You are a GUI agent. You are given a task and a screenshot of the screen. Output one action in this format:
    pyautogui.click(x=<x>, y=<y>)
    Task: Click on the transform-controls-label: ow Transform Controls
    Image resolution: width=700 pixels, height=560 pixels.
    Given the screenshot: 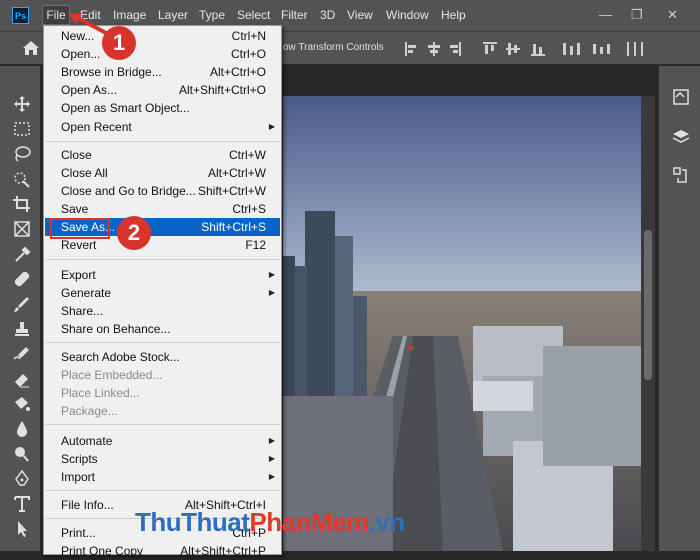 What is the action you would take?
    pyautogui.click(x=333, y=47)
    